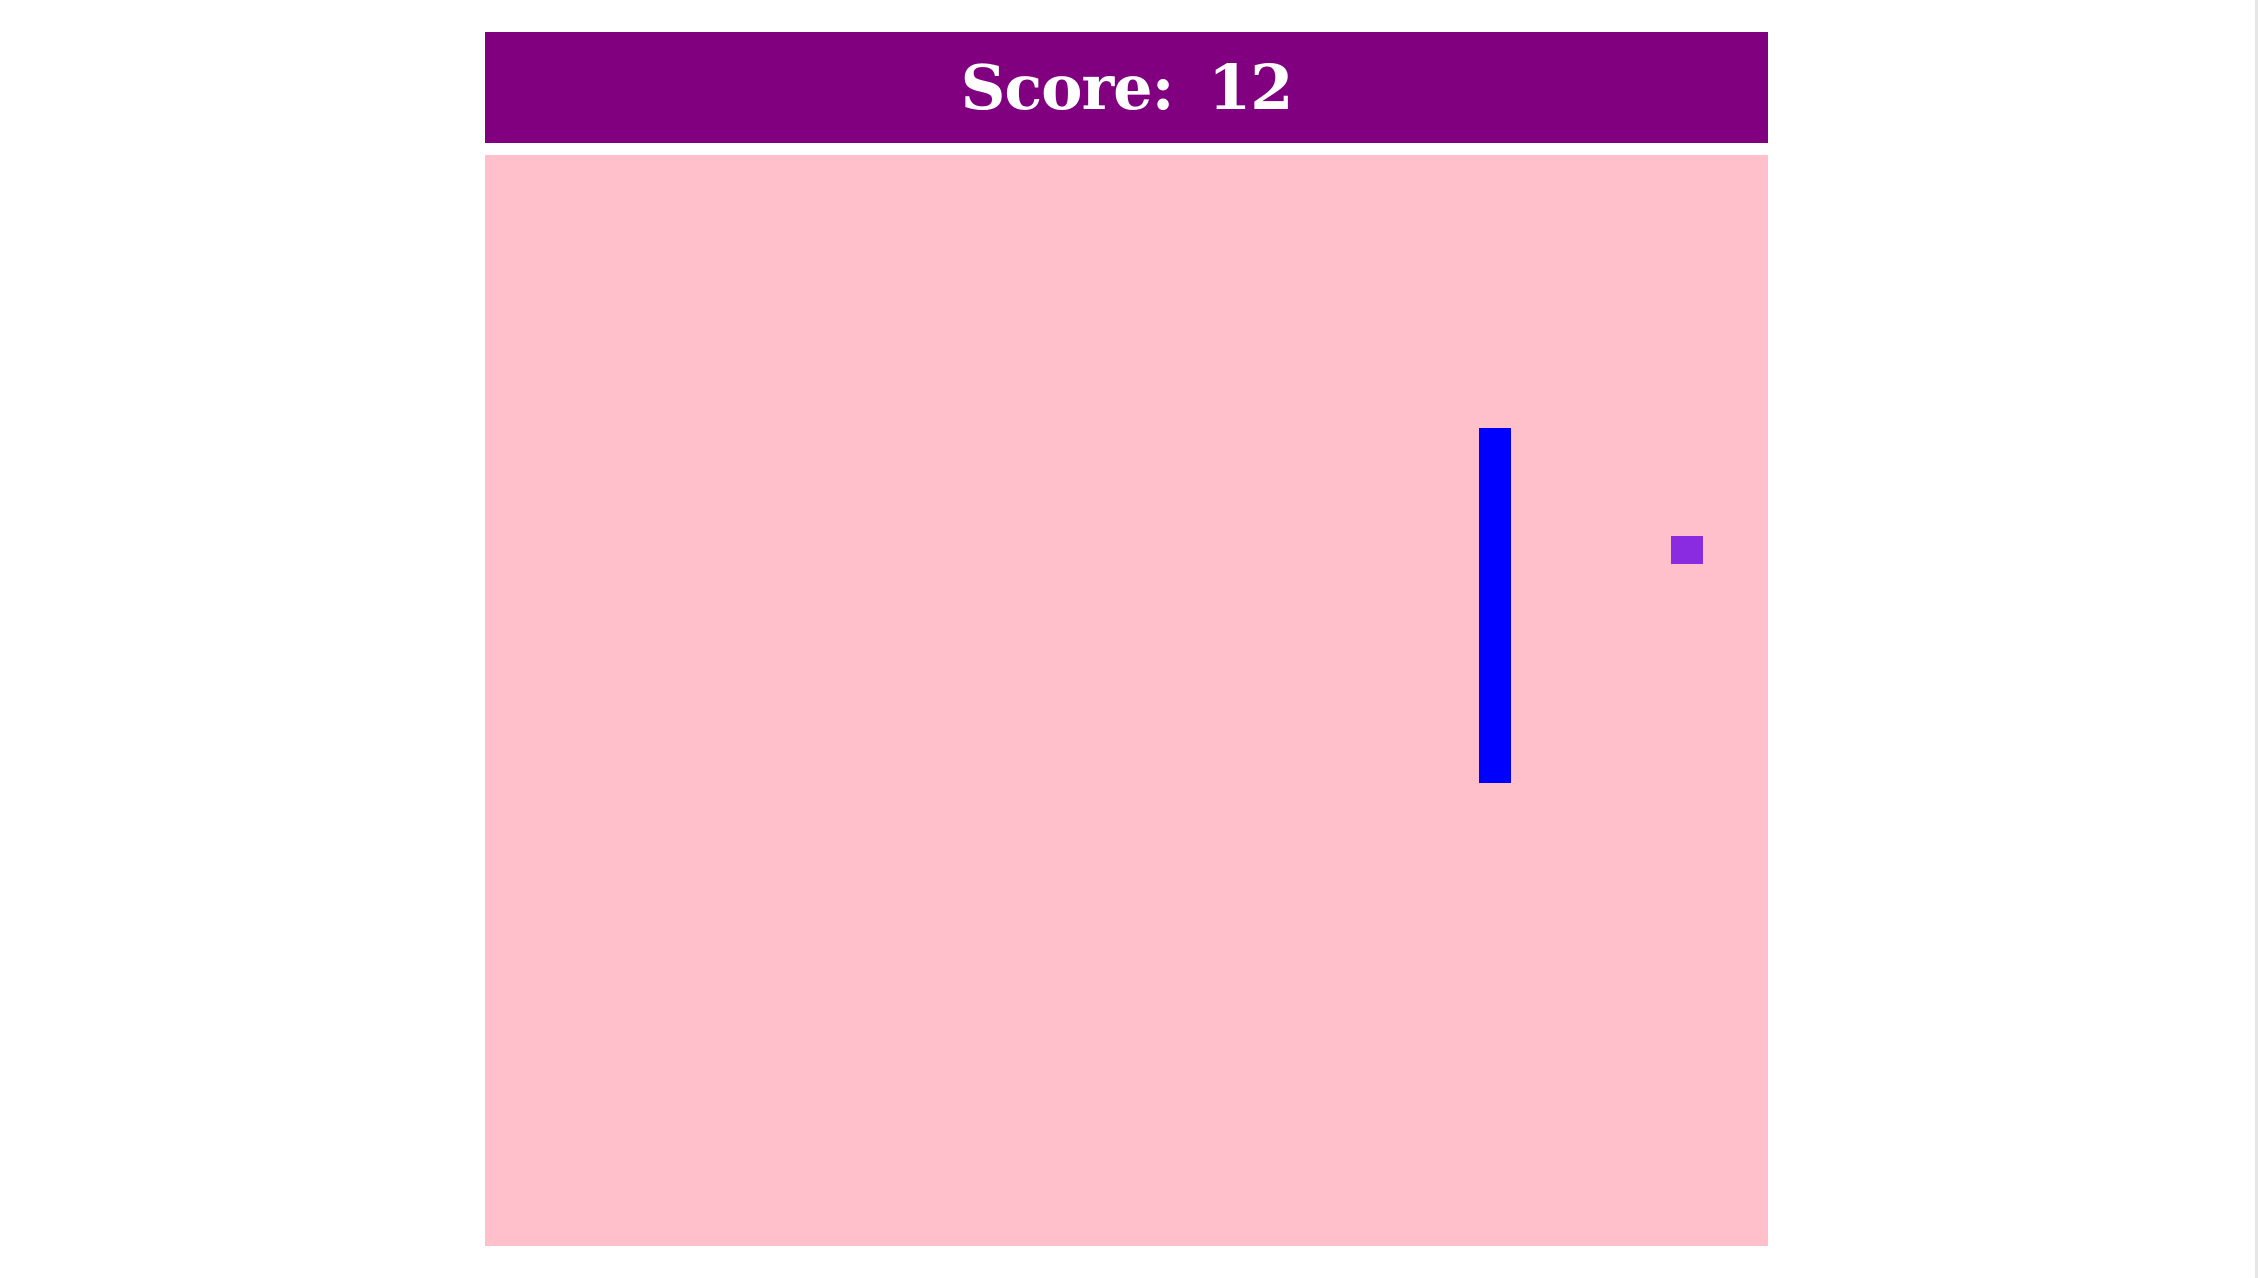 The height and width of the screenshot is (1278, 2258). I want to click on score-header: Score: 12, so click(1126, 87).